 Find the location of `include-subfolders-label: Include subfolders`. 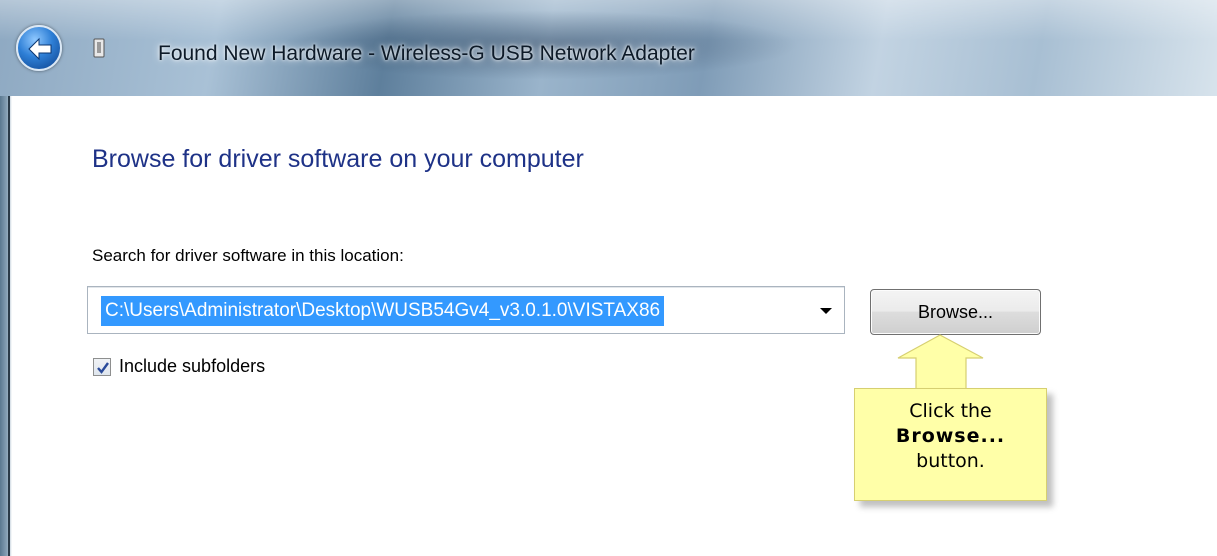

include-subfolders-label: Include subfolders is located at coordinates (192, 366).